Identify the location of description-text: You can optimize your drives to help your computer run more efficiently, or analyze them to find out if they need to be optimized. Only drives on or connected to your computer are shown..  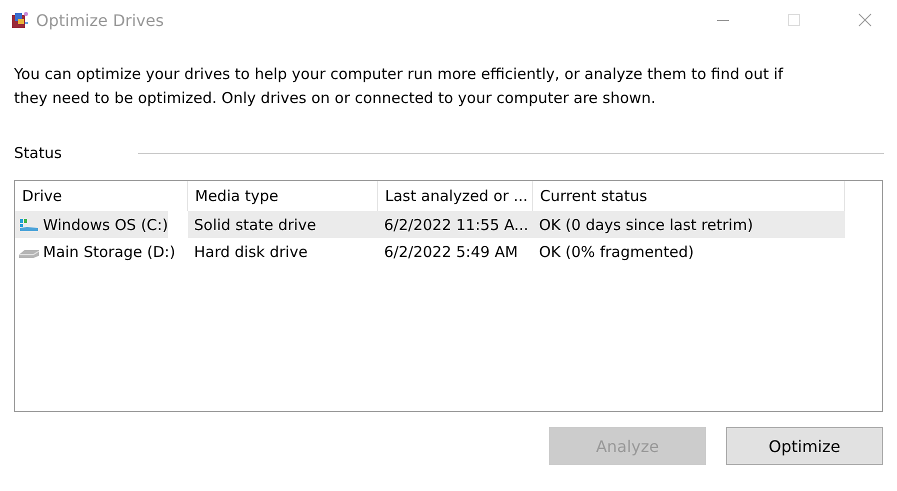
(399, 86).